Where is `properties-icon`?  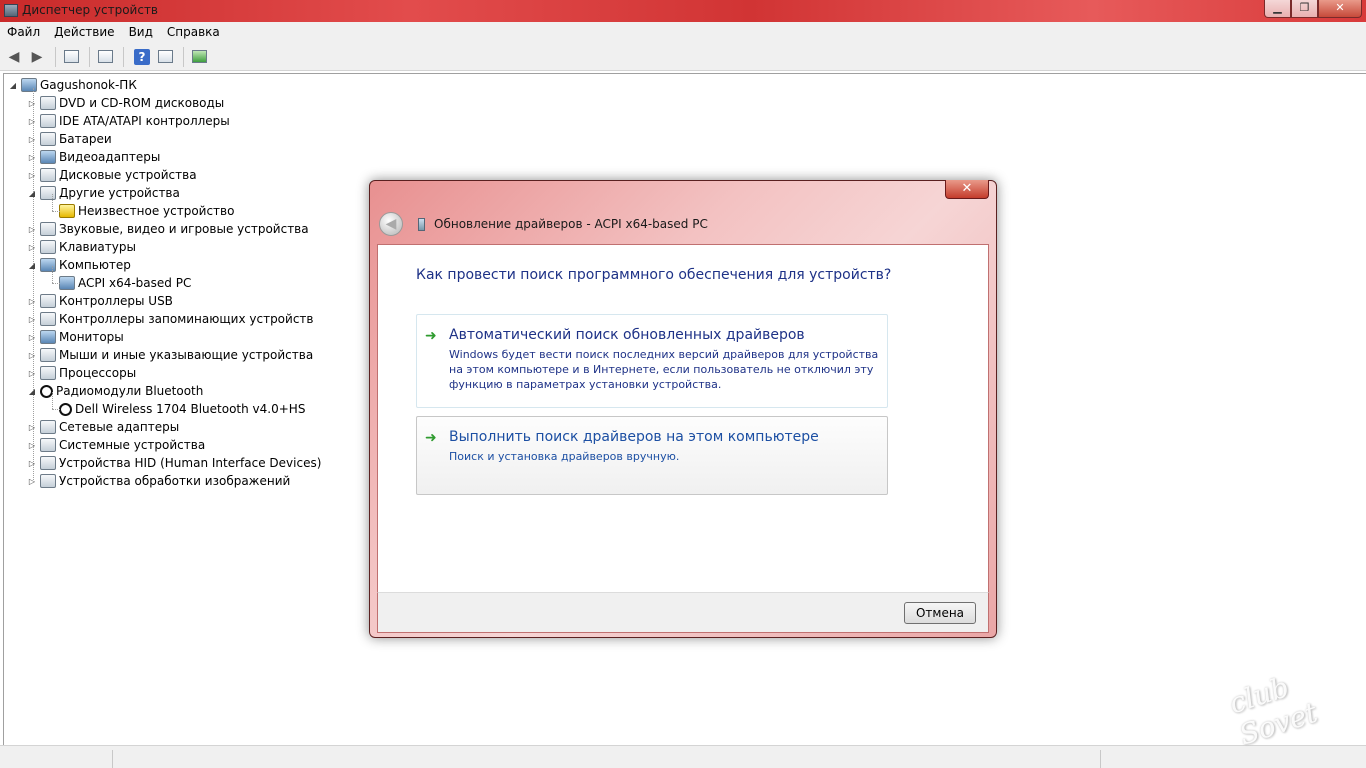 properties-icon is located at coordinates (71, 57).